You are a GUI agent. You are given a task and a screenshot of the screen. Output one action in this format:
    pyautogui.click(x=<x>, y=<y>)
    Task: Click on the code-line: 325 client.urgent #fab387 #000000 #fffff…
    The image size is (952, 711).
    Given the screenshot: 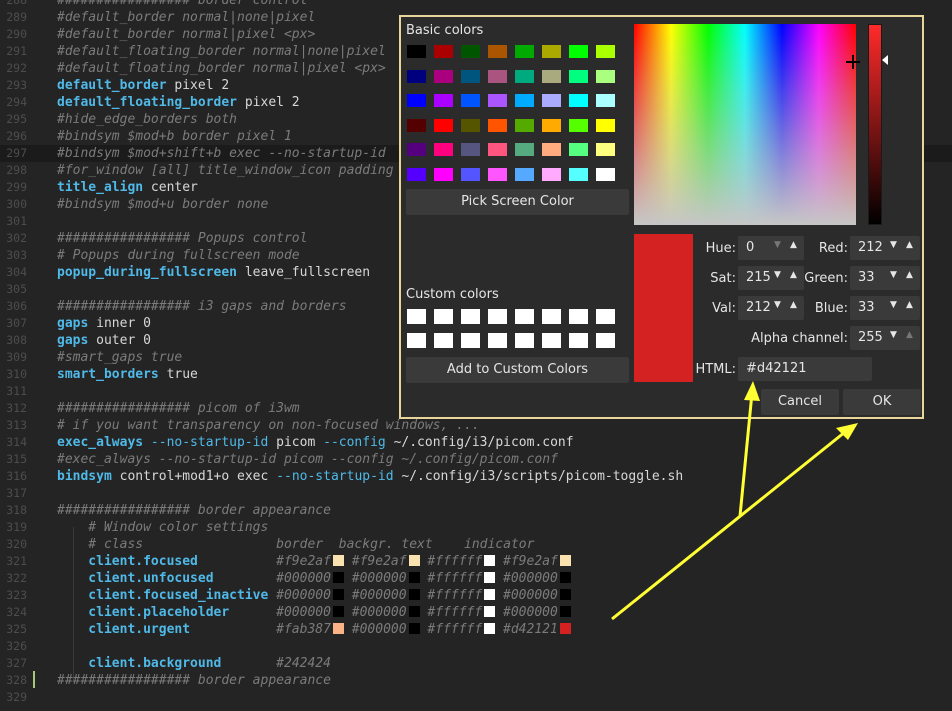 What is the action you would take?
    pyautogui.click(x=476, y=629)
    